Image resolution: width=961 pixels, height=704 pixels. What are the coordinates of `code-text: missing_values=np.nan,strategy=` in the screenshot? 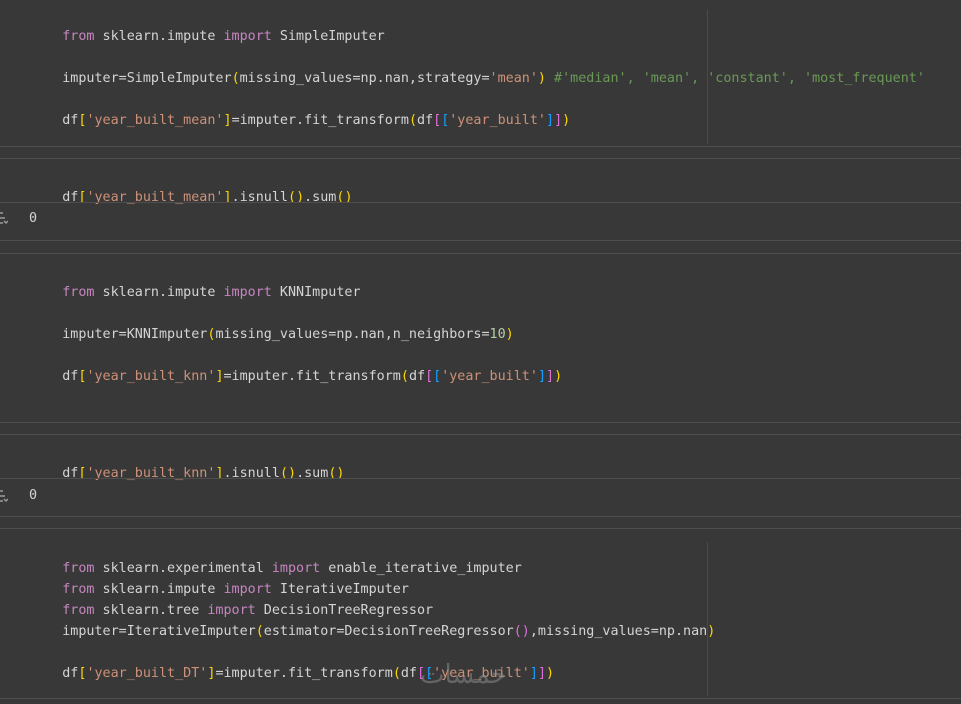 It's located at (364, 78).